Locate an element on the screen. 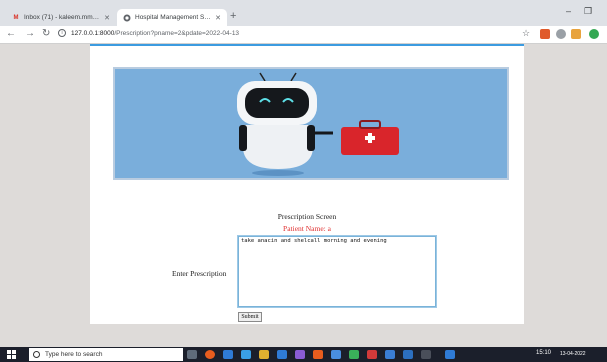 This screenshot has height=362, width=607. reload-icon: ↻ is located at coordinates (46, 33).